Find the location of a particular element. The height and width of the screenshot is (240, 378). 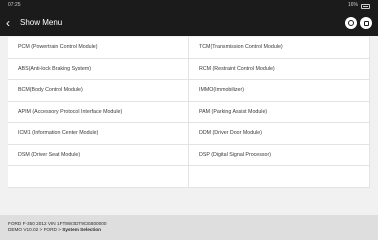

menu-item-bcm: BCM(Body Control Module) is located at coordinates (98, 91).